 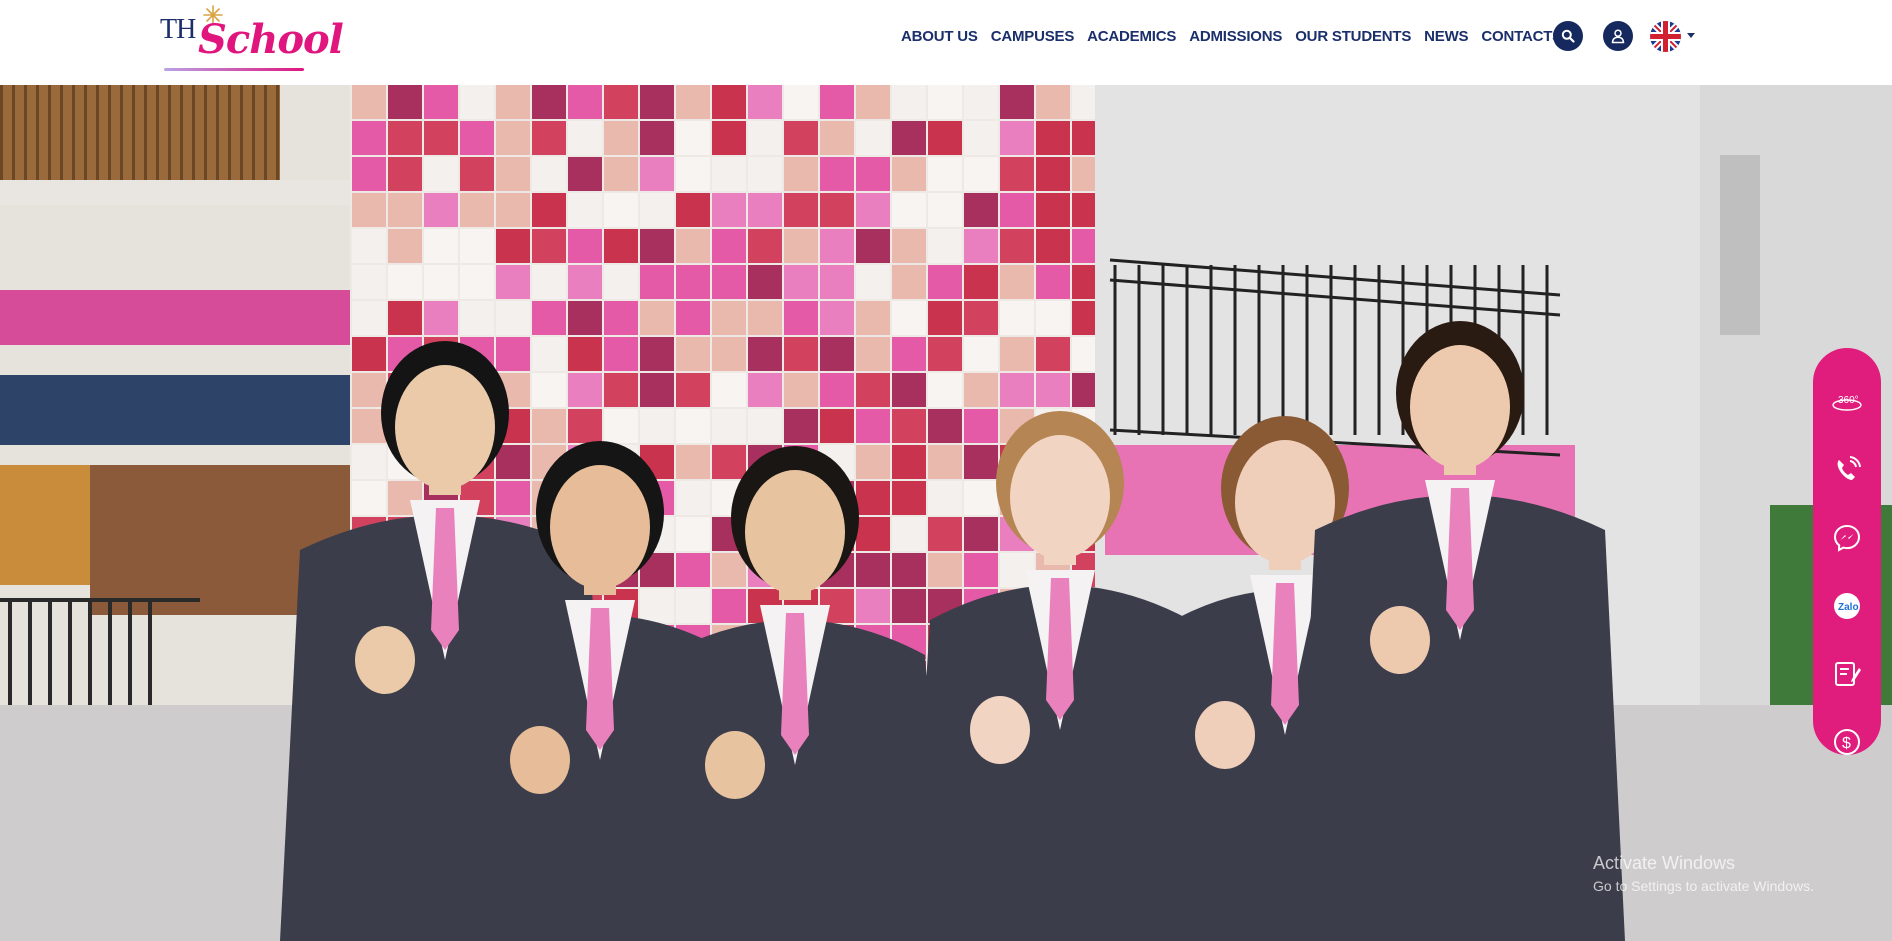 I want to click on search-icon, so click(x=1568, y=36).